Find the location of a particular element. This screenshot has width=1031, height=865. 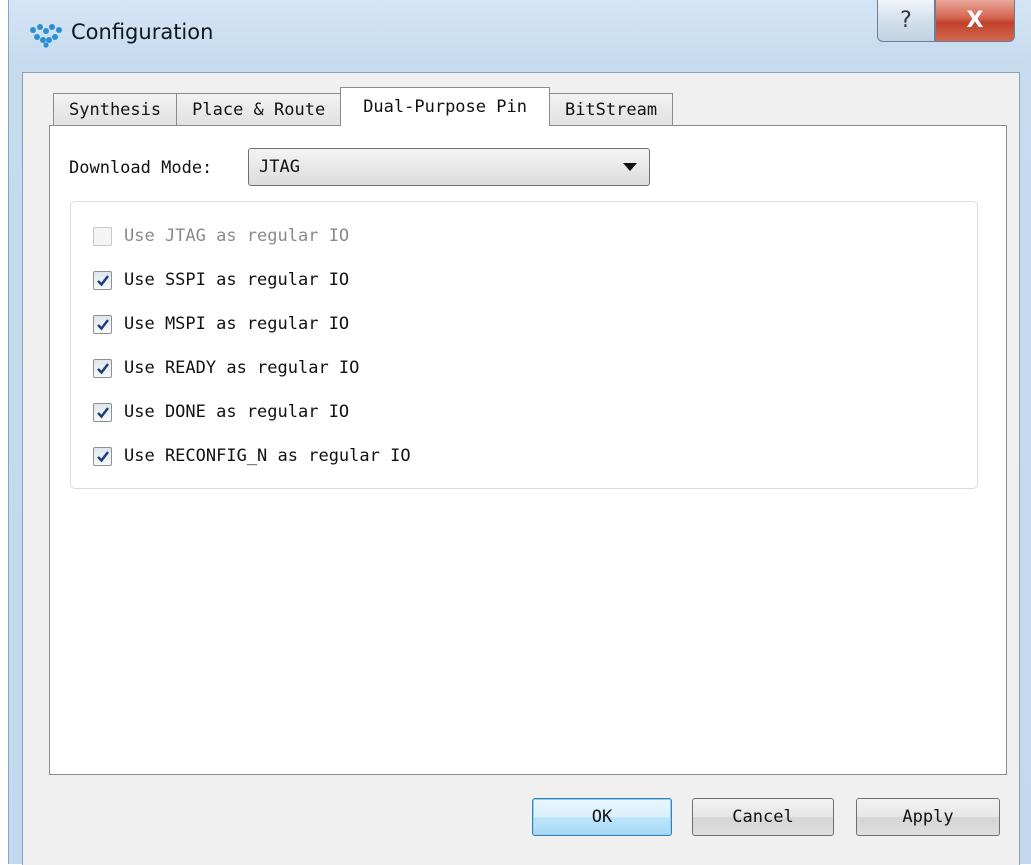

close-icon: X is located at coordinates (975, 20).